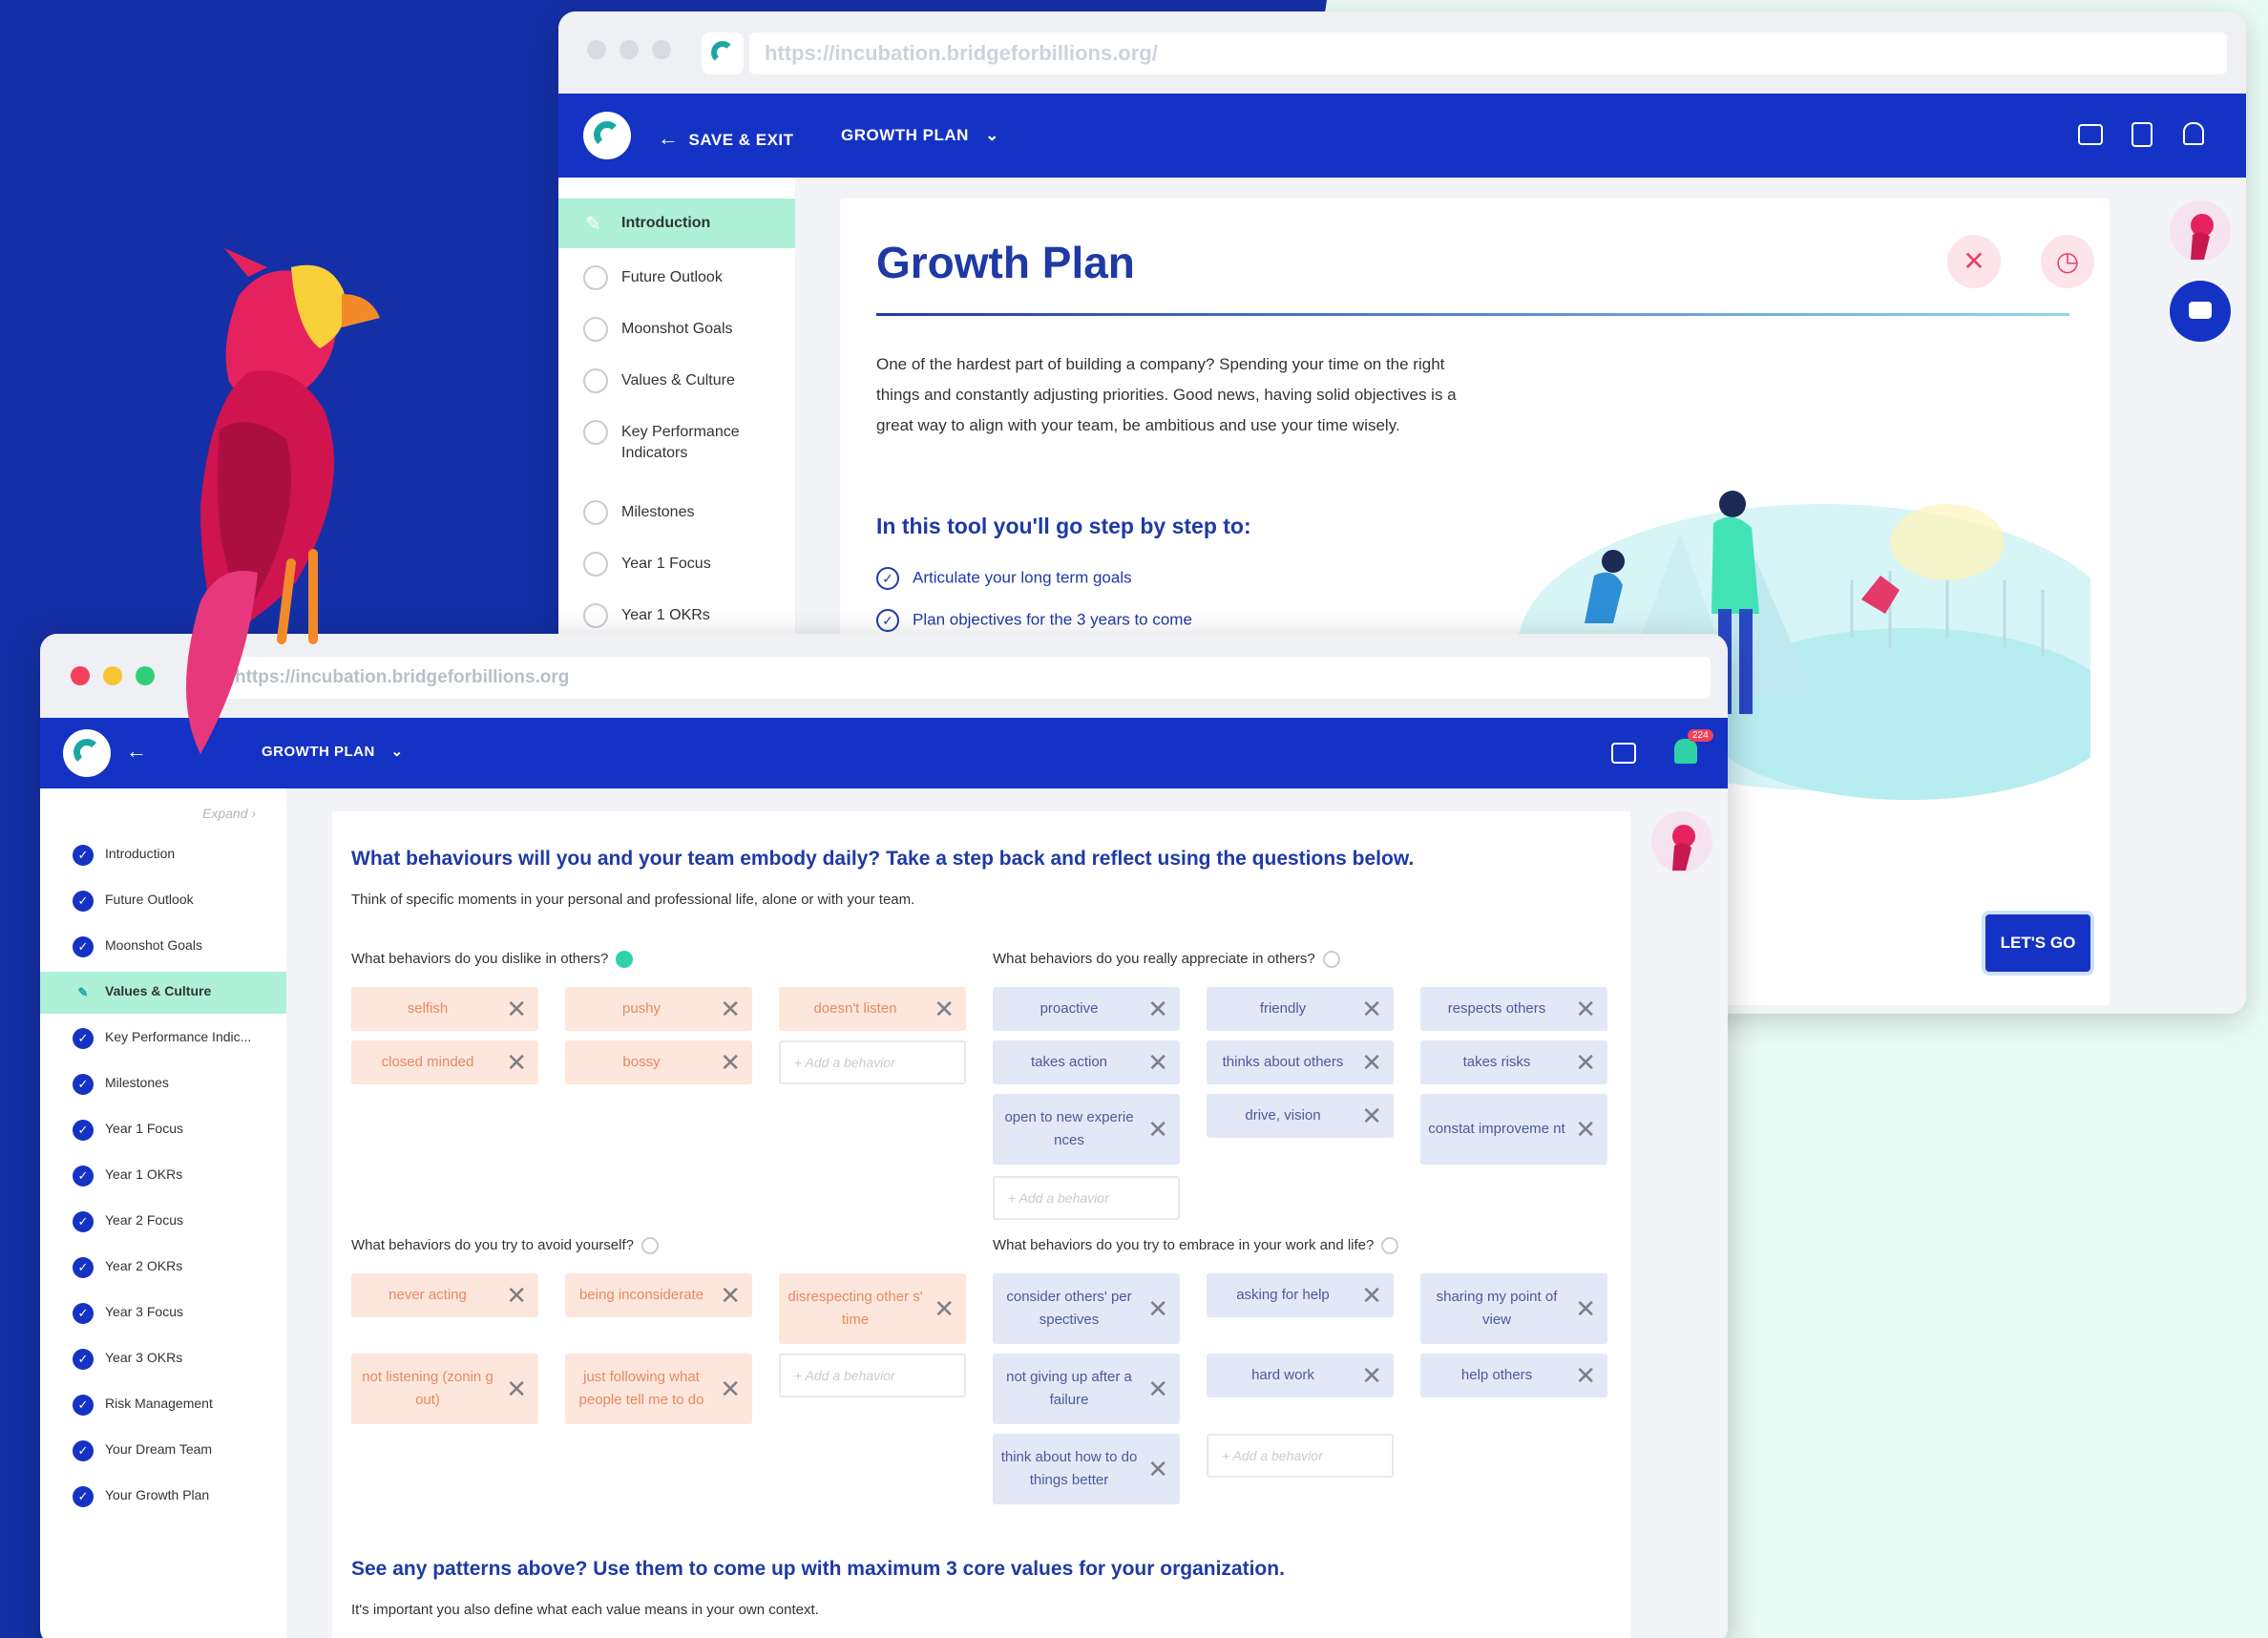 The width and height of the screenshot is (2268, 1638). What do you see at coordinates (873, 1308) in the screenshot?
I see `behavior-chip: disrespecting other s' time ✕` at bounding box center [873, 1308].